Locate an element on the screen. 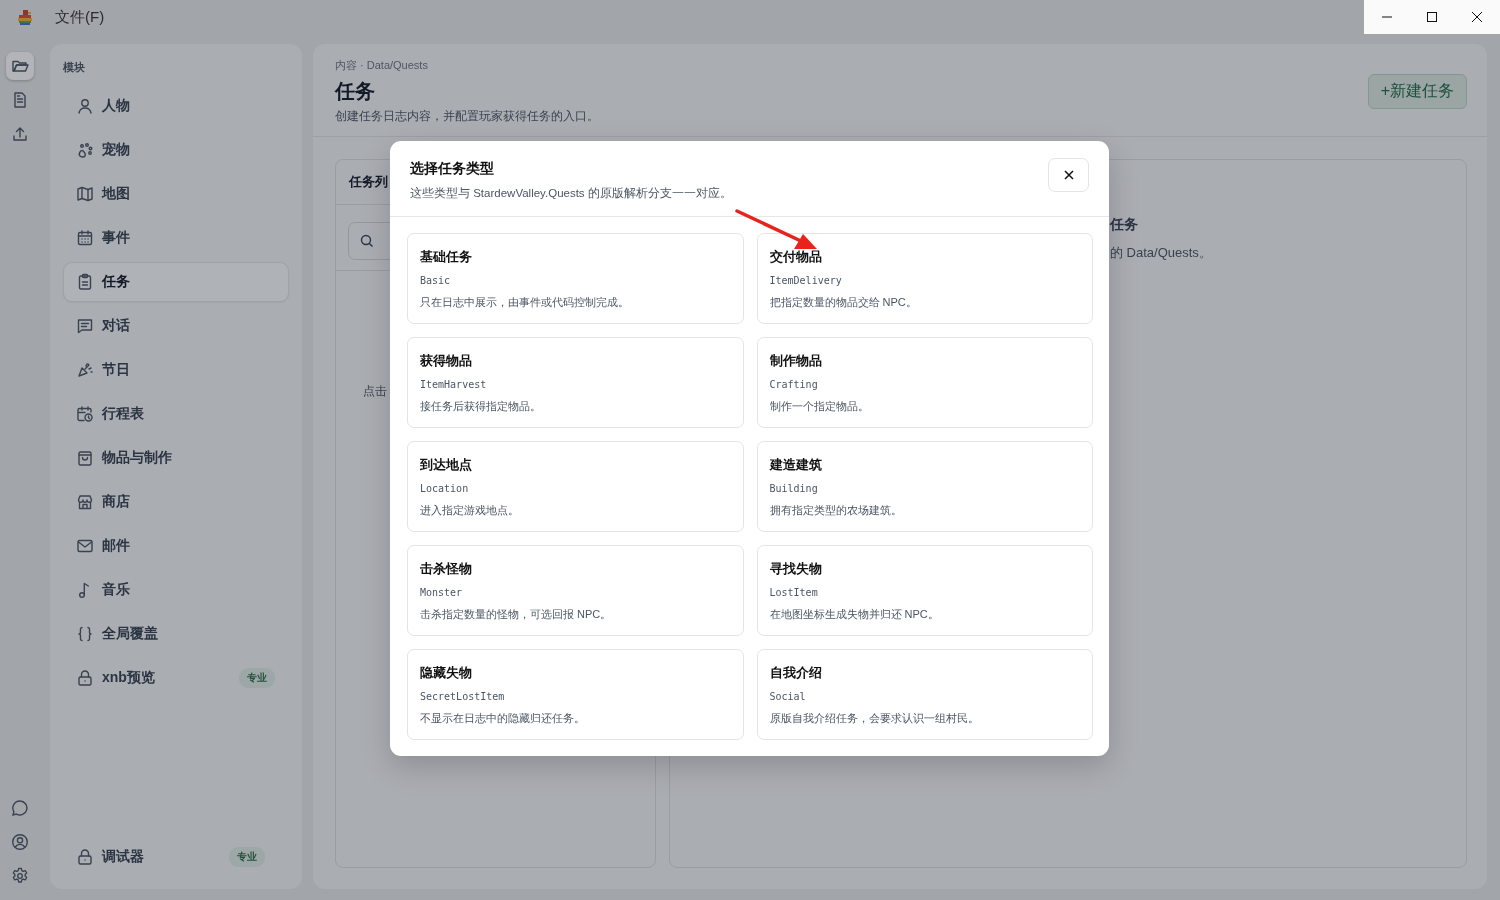 The image size is (1500, 900). item-label: 行程表 is located at coordinates (123, 414).